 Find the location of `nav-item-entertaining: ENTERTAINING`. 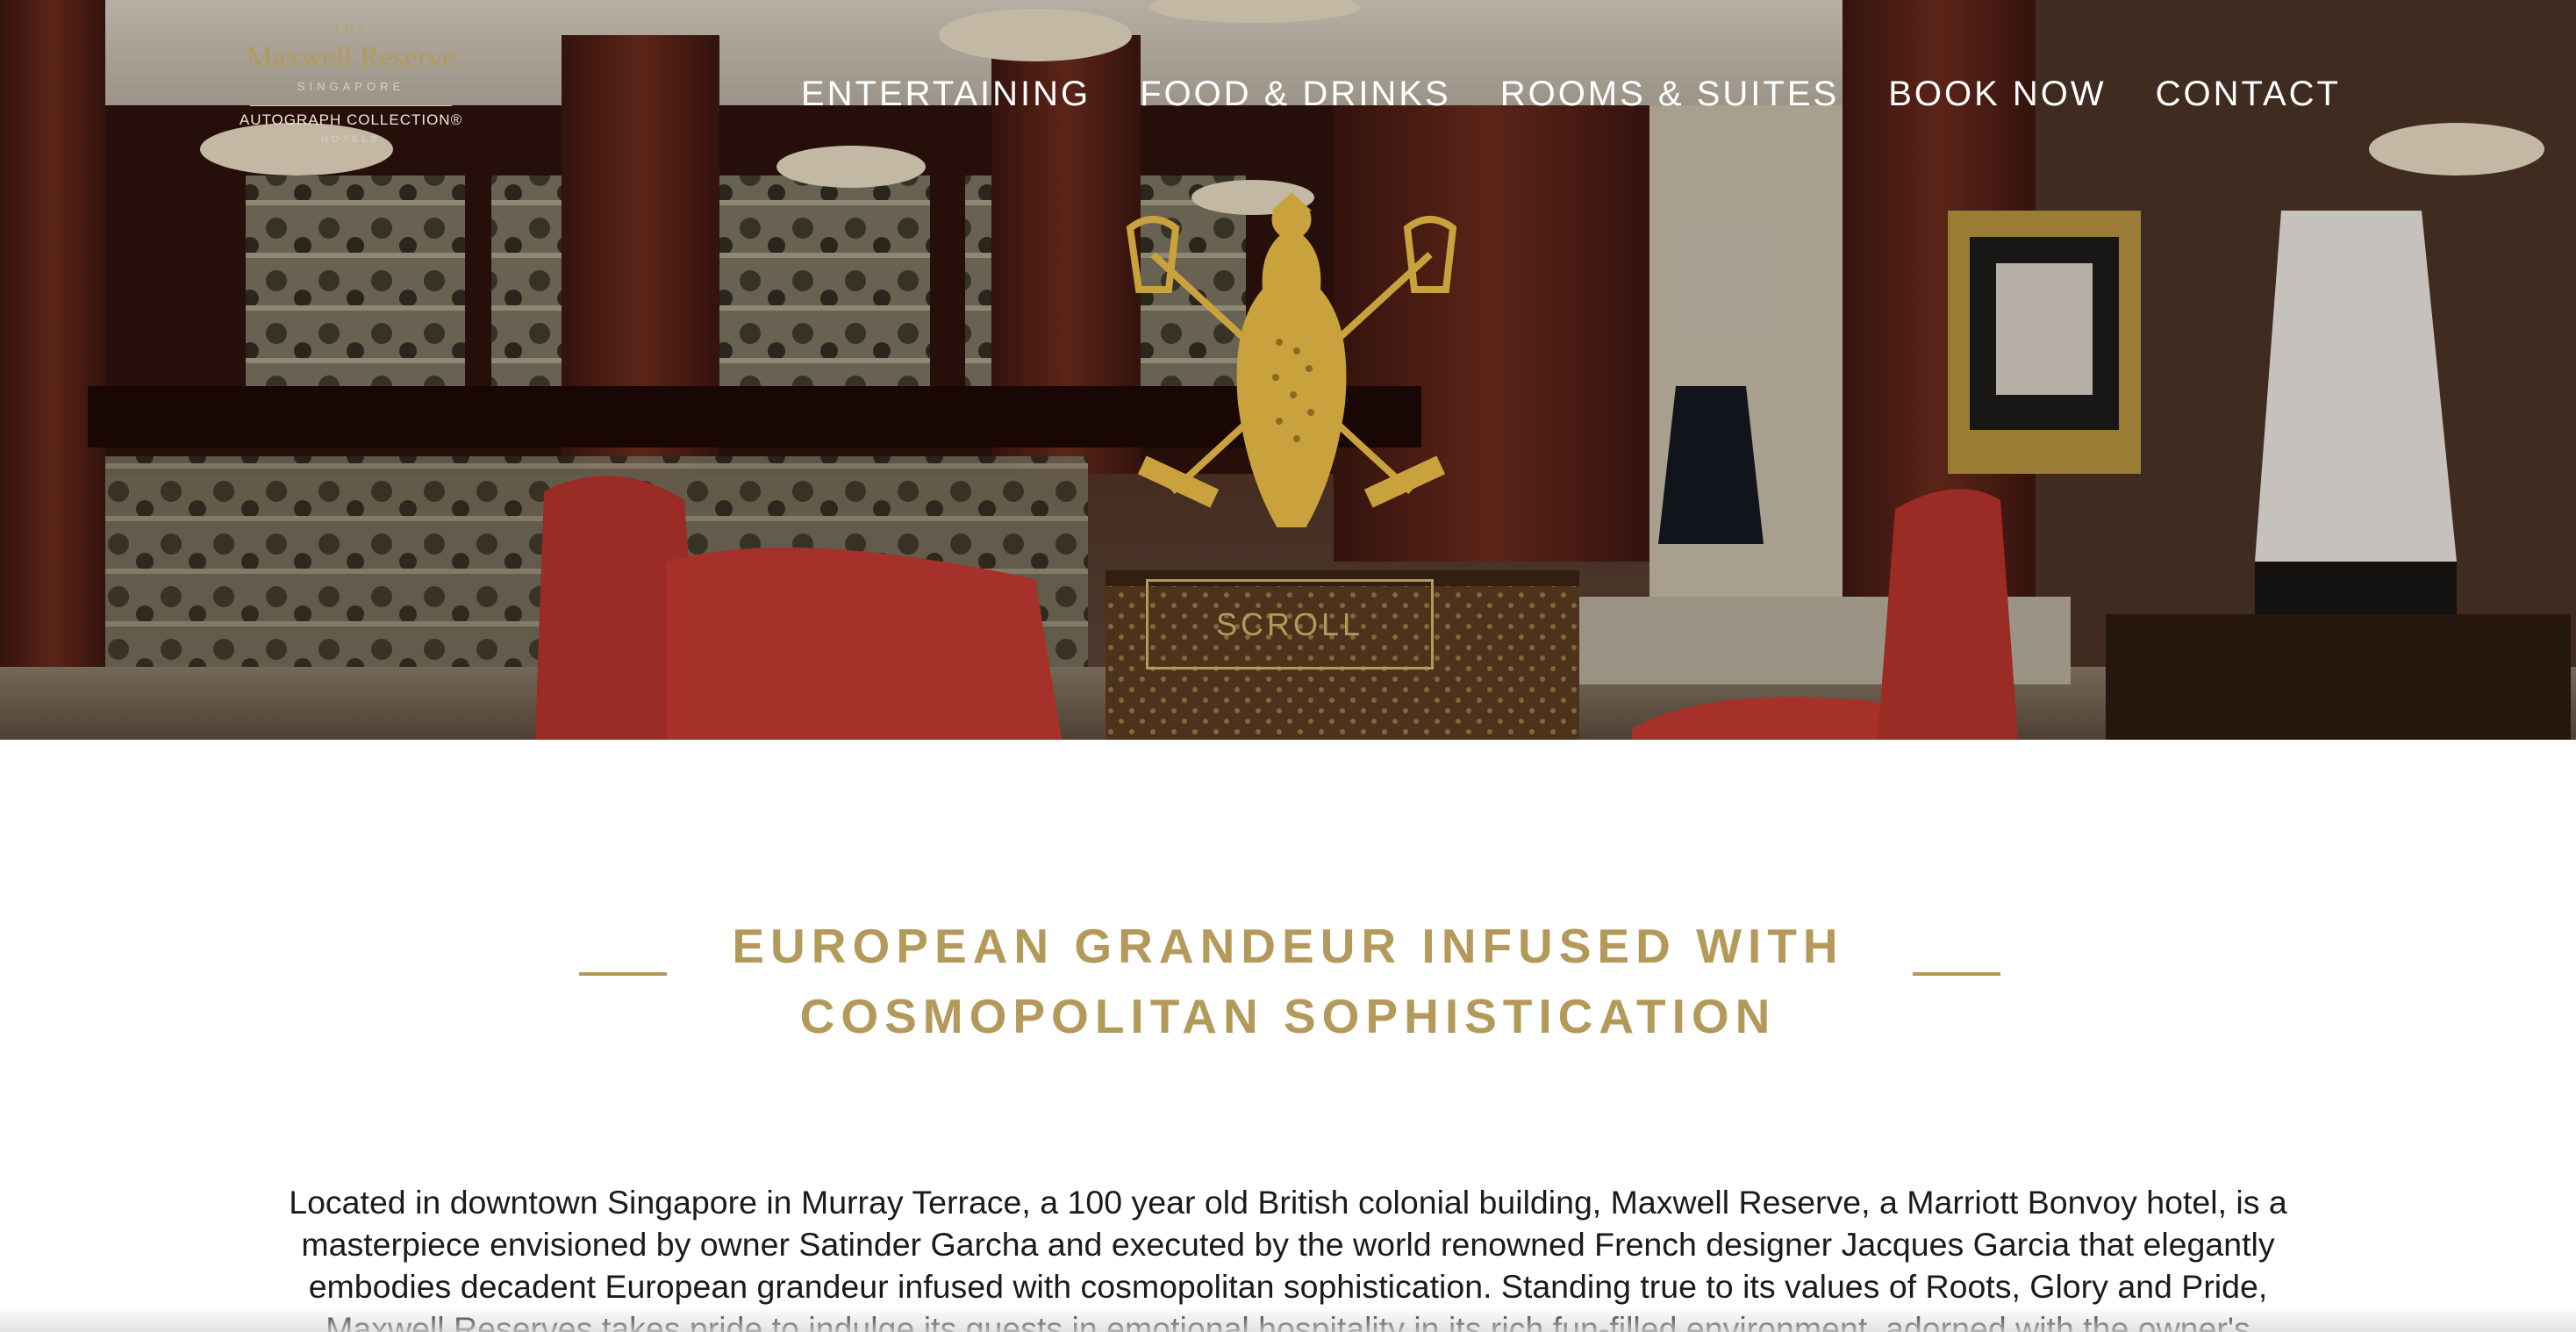

nav-item-entertaining: ENTERTAINING is located at coordinates (945, 94).